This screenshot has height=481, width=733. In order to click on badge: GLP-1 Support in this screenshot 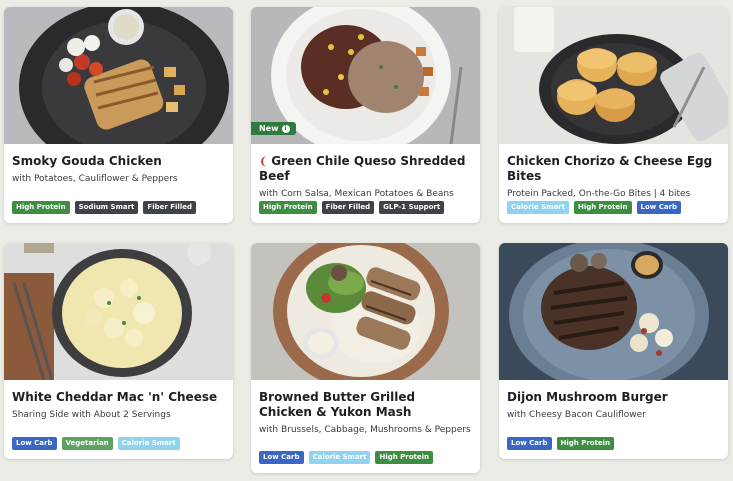, I will do `click(412, 207)`.